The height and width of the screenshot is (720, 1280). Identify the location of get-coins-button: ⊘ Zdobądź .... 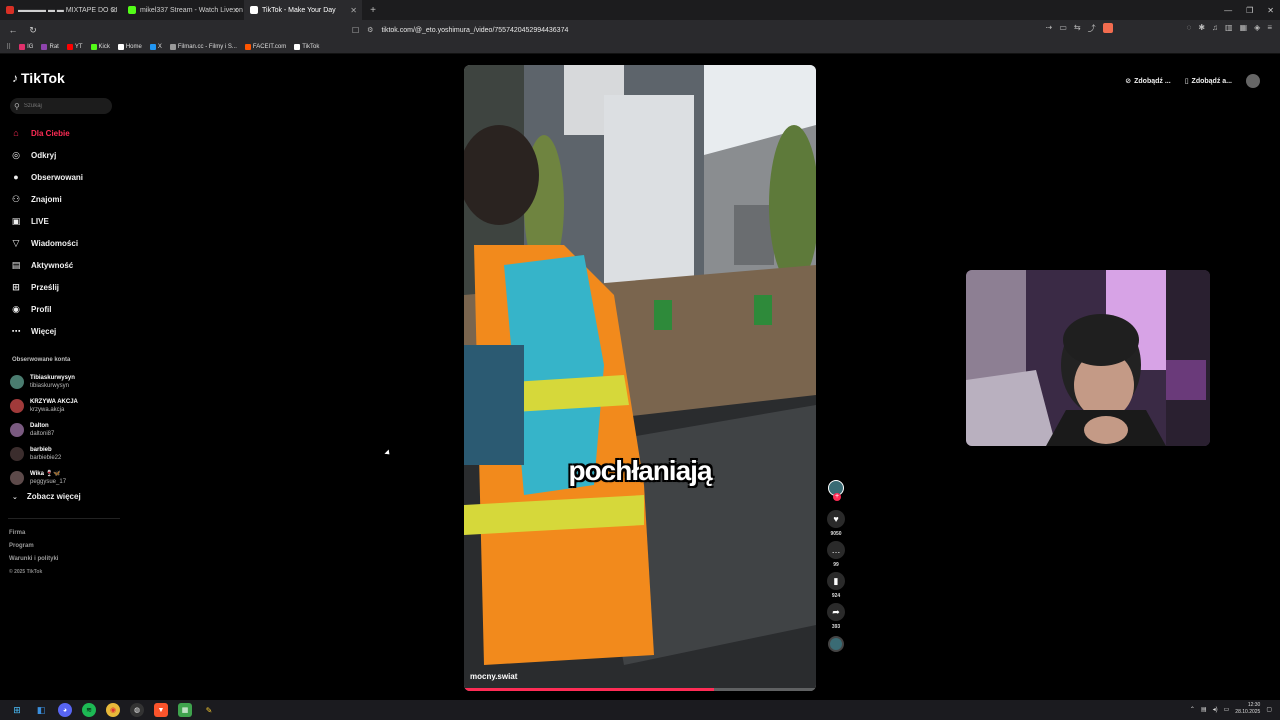
(1147, 81).